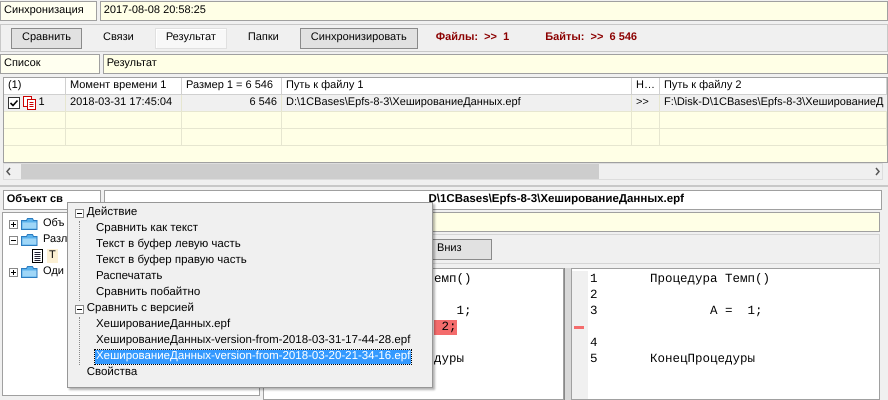  Describe the element at coordinates (263, 38) in the screenshot. I see `tab: Папки` at that location.